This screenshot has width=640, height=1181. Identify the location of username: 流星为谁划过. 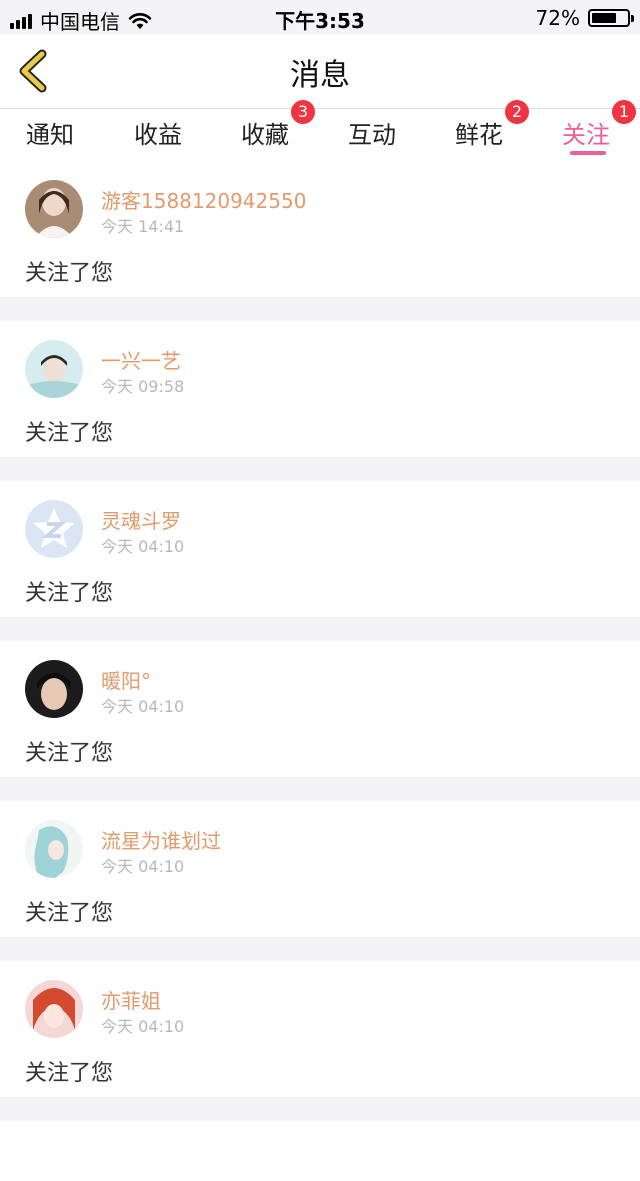
(161, 839).